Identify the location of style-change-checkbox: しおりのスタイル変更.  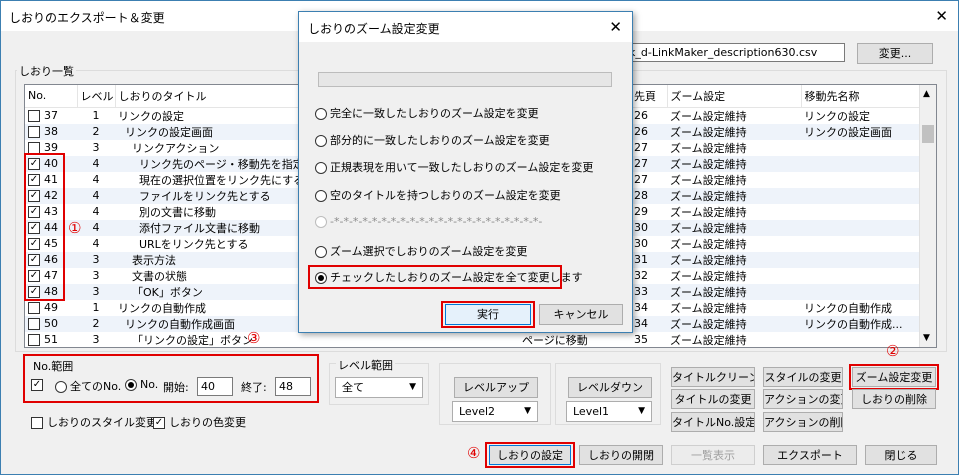
(94, 422).